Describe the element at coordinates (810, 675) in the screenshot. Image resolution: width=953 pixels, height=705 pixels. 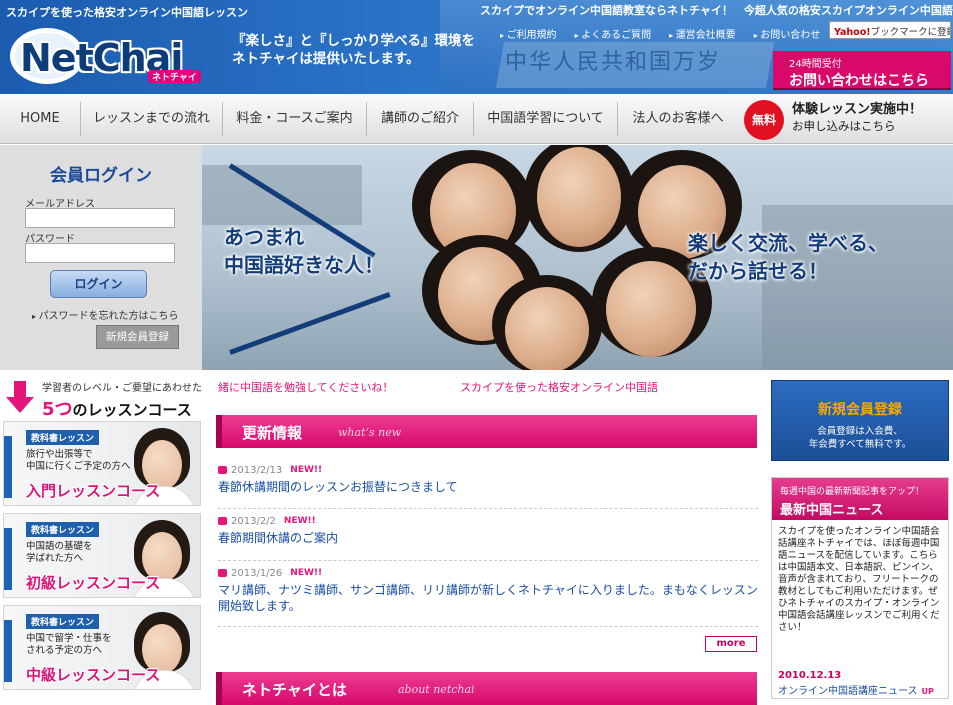
I see `china-news-date: 2010.12.13` at that location.